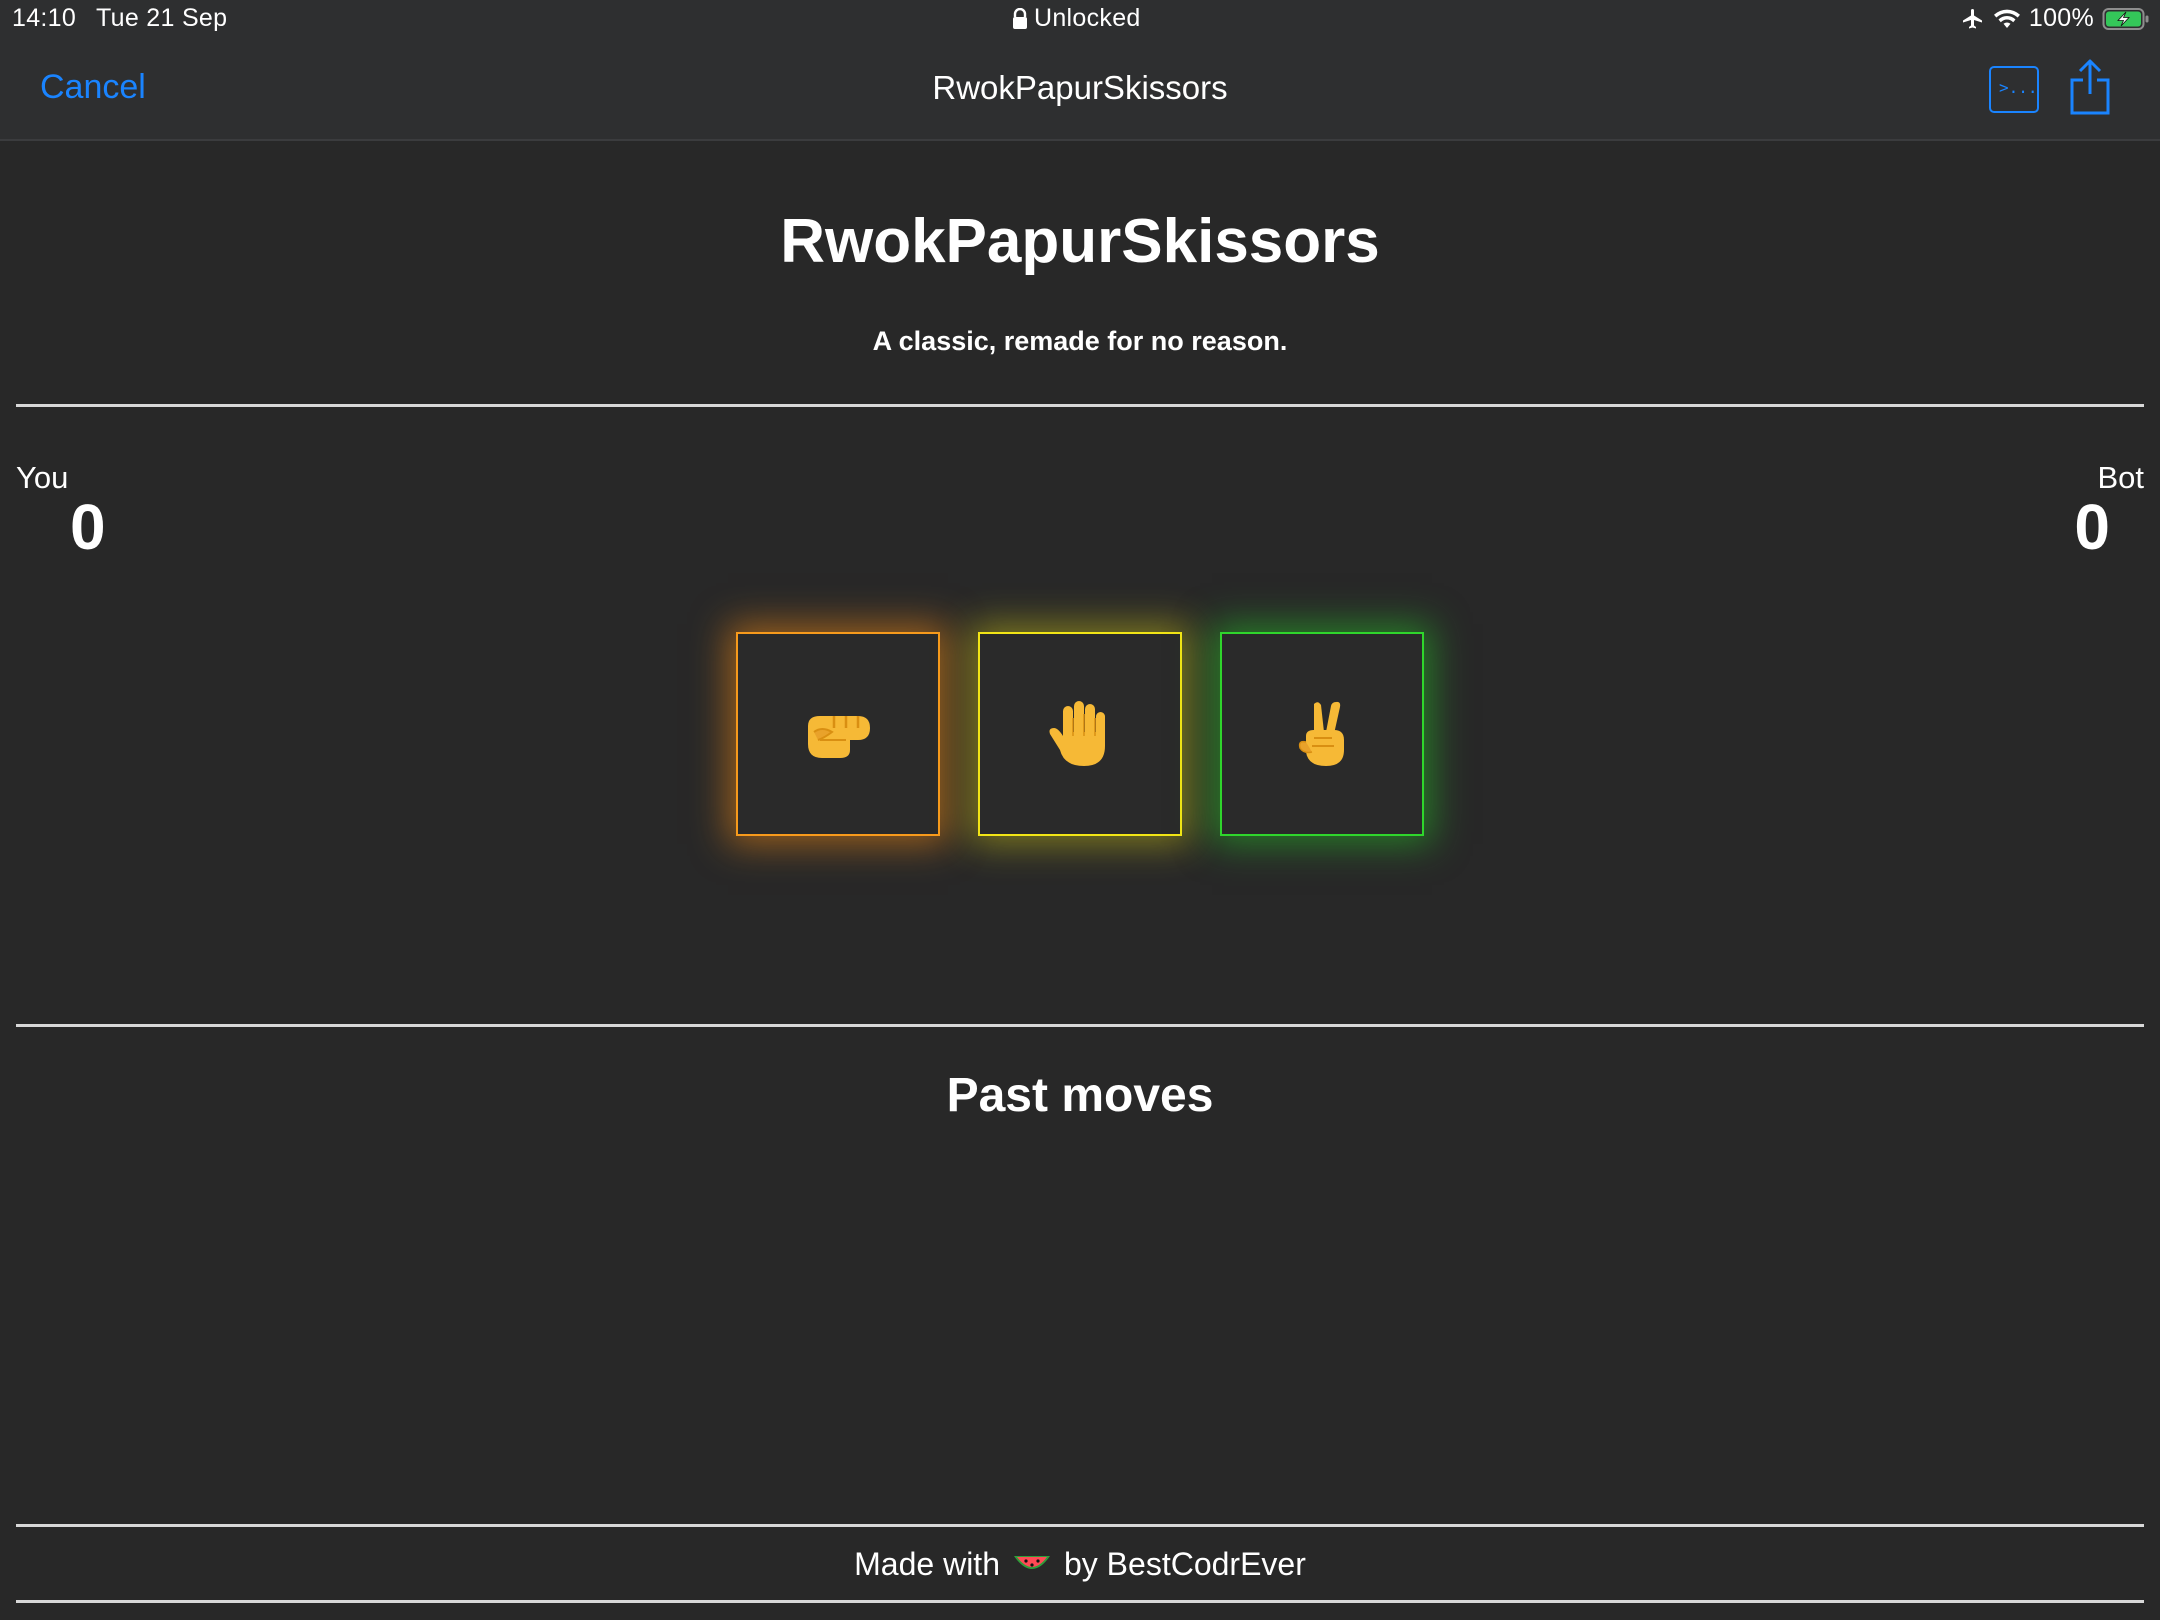 Image resolution: width=2160 pixels, height=1620 pixels. I want to click on watermelon-icon, so click(1031, 1562).